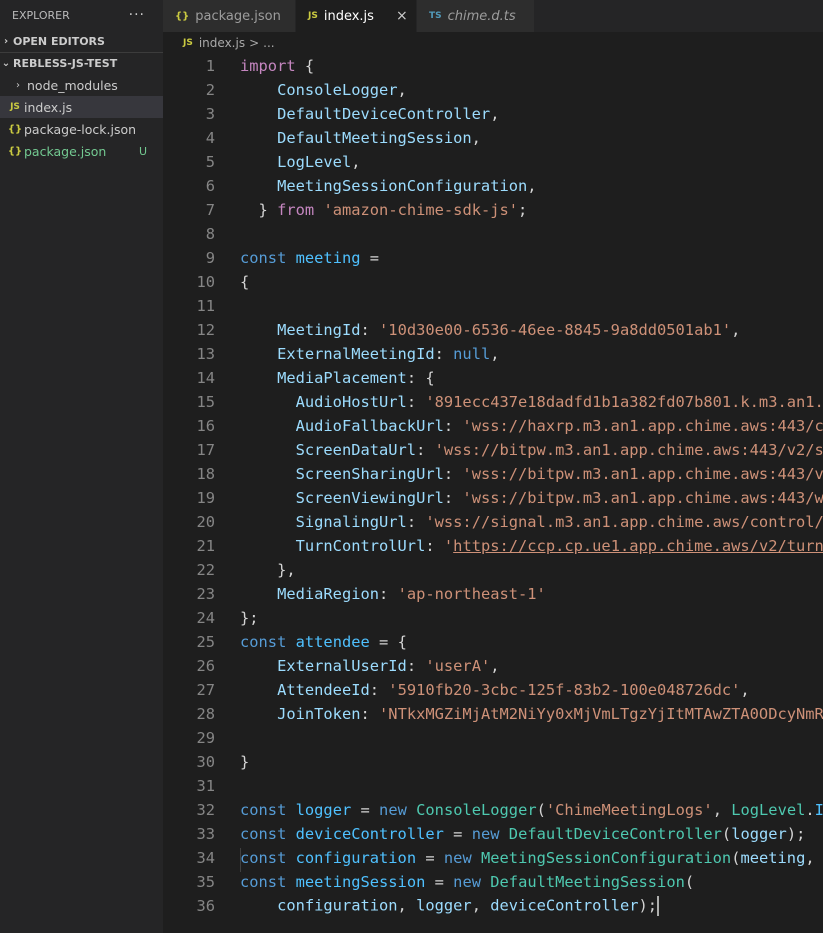 The image size is (823, 933). I want to click on tree-item-package-lock-json: {} package-lock.json, so click(81, 129).